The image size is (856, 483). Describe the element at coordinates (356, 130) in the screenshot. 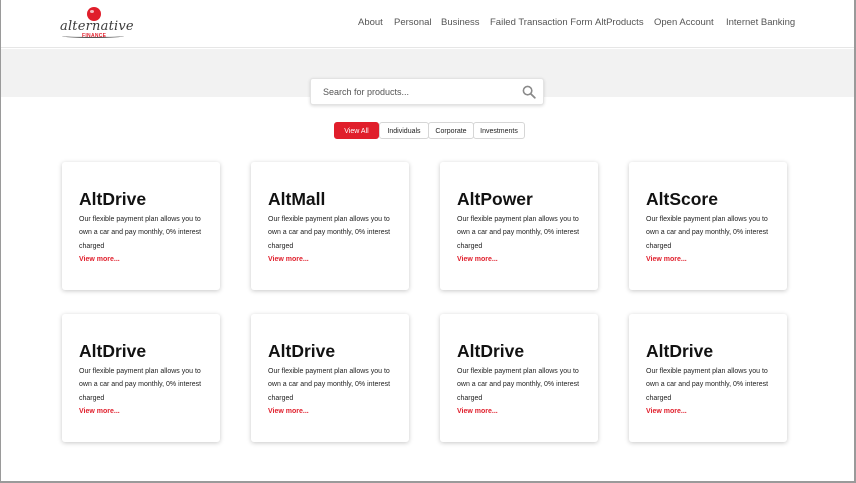

I see `filter-view-all: View All` at that location.